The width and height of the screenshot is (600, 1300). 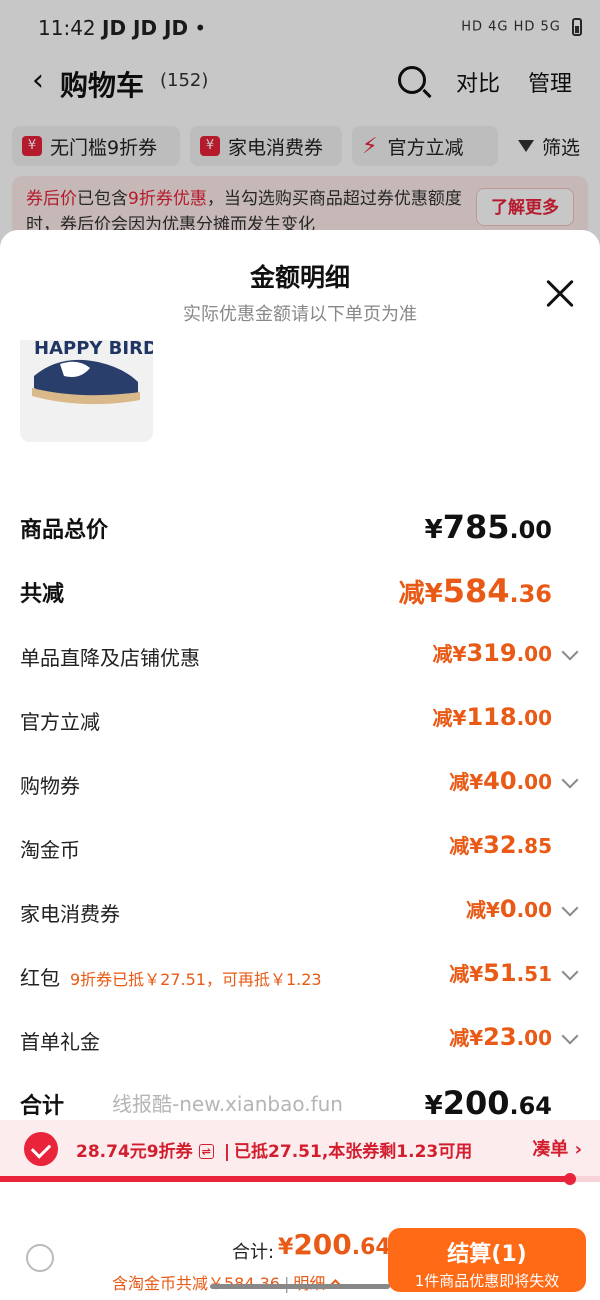 What do you see at coordinates (41, 1149) in the screenshot?
I see `checkmark-icon` at bounding box center [41, 1149].